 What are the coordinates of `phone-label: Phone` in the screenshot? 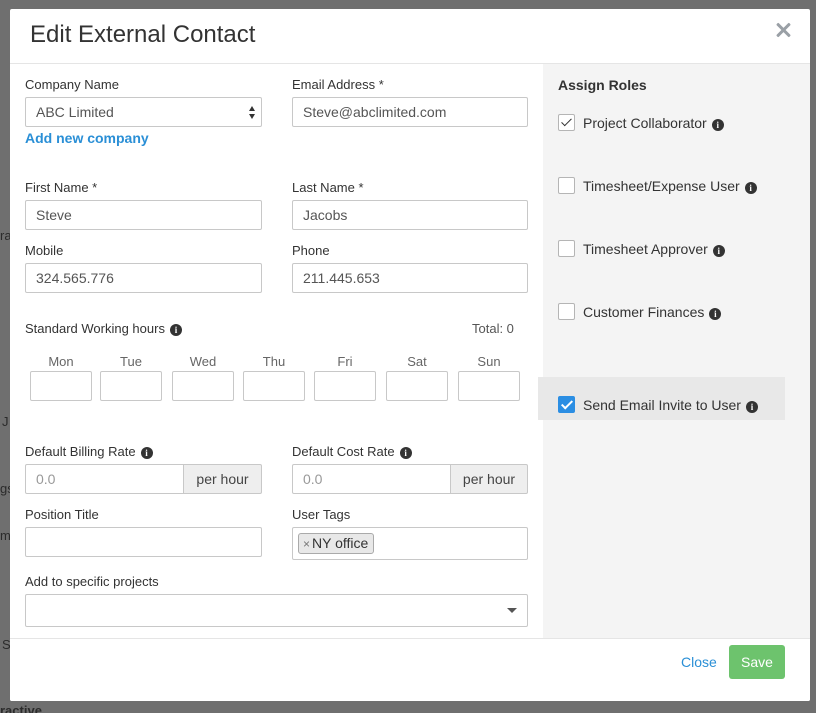 It's located at (311, 250).